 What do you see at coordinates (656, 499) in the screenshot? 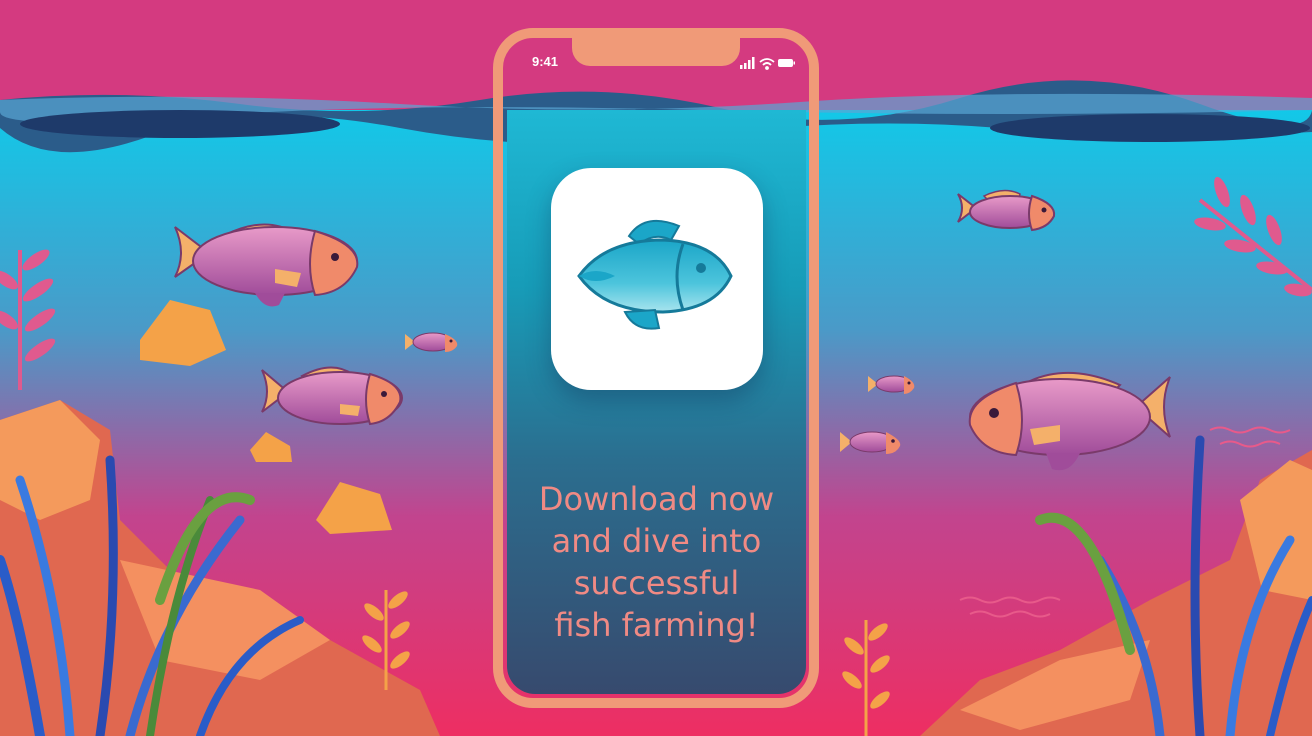
I see `cta-line-1: Download now` at bounding box center [656, 499].